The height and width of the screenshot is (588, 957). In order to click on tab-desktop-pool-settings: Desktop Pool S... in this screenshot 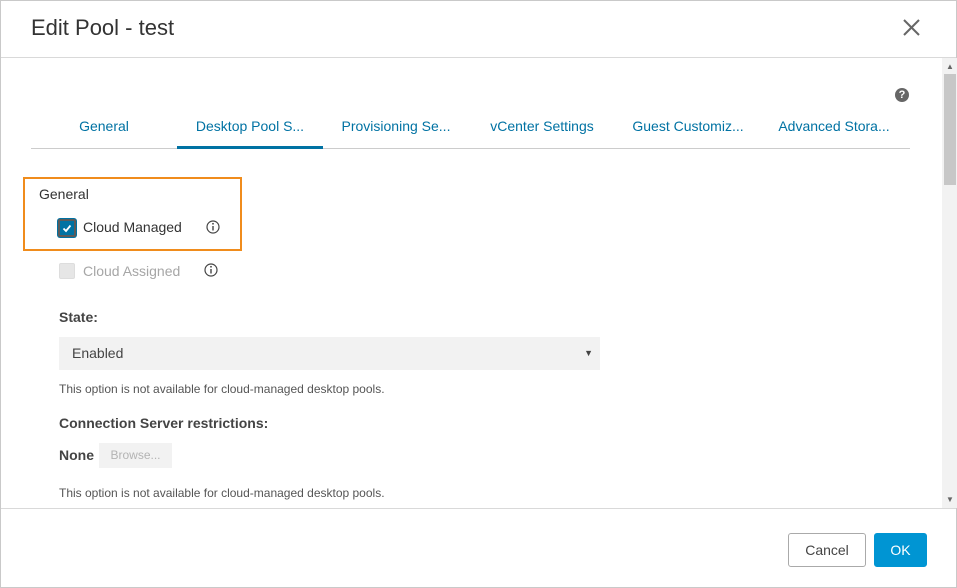, I will do `click(250, 127)`.